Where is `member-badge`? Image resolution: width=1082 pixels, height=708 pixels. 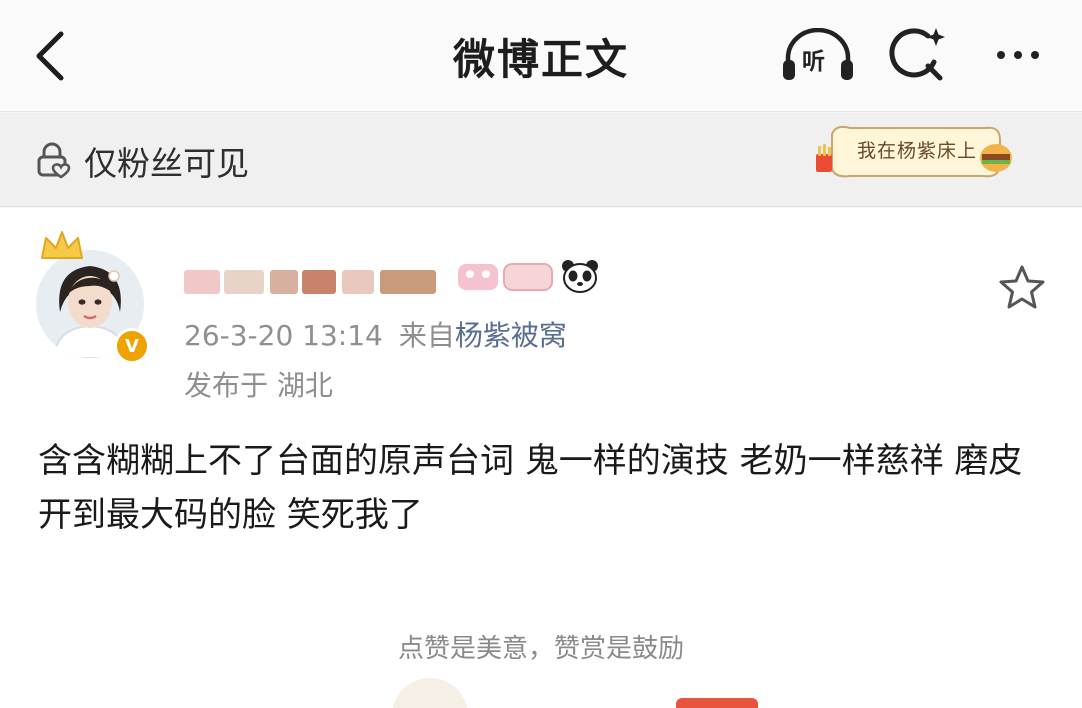
member-badge is located at coordinates (506, 277).